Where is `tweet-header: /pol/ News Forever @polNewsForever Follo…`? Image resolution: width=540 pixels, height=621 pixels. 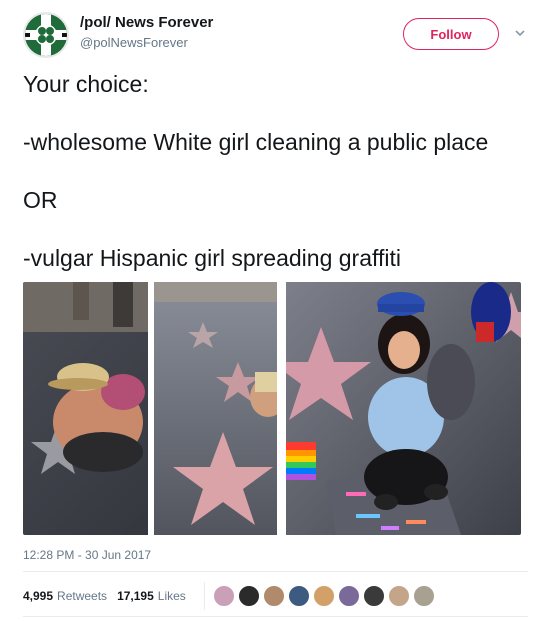
tweet-header: /pol/ News Forever @polNewsForever Follo… is located at coordinates (274, 35).